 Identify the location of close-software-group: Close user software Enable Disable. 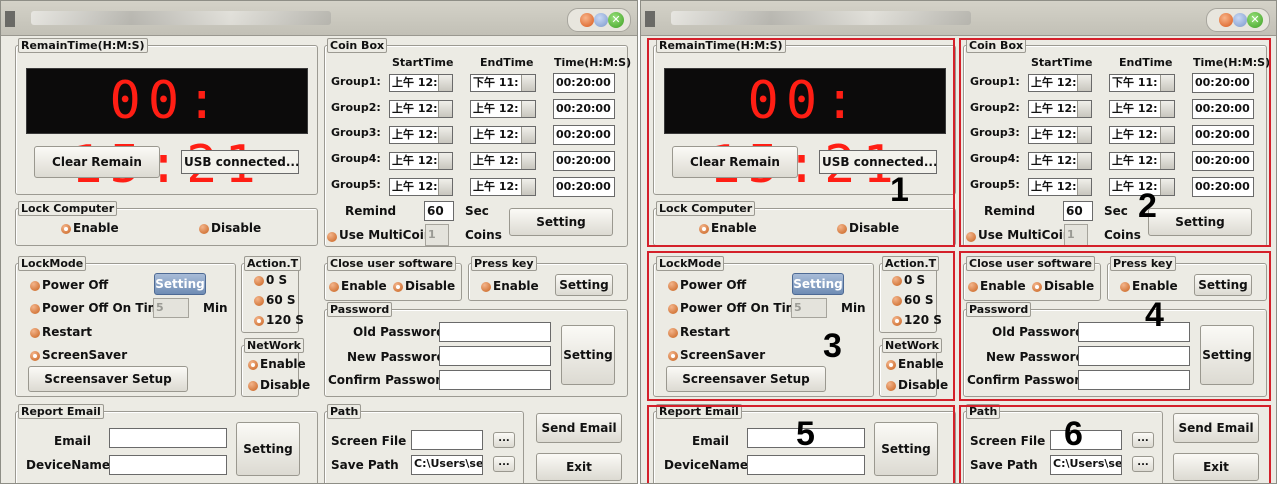
(393, 278).